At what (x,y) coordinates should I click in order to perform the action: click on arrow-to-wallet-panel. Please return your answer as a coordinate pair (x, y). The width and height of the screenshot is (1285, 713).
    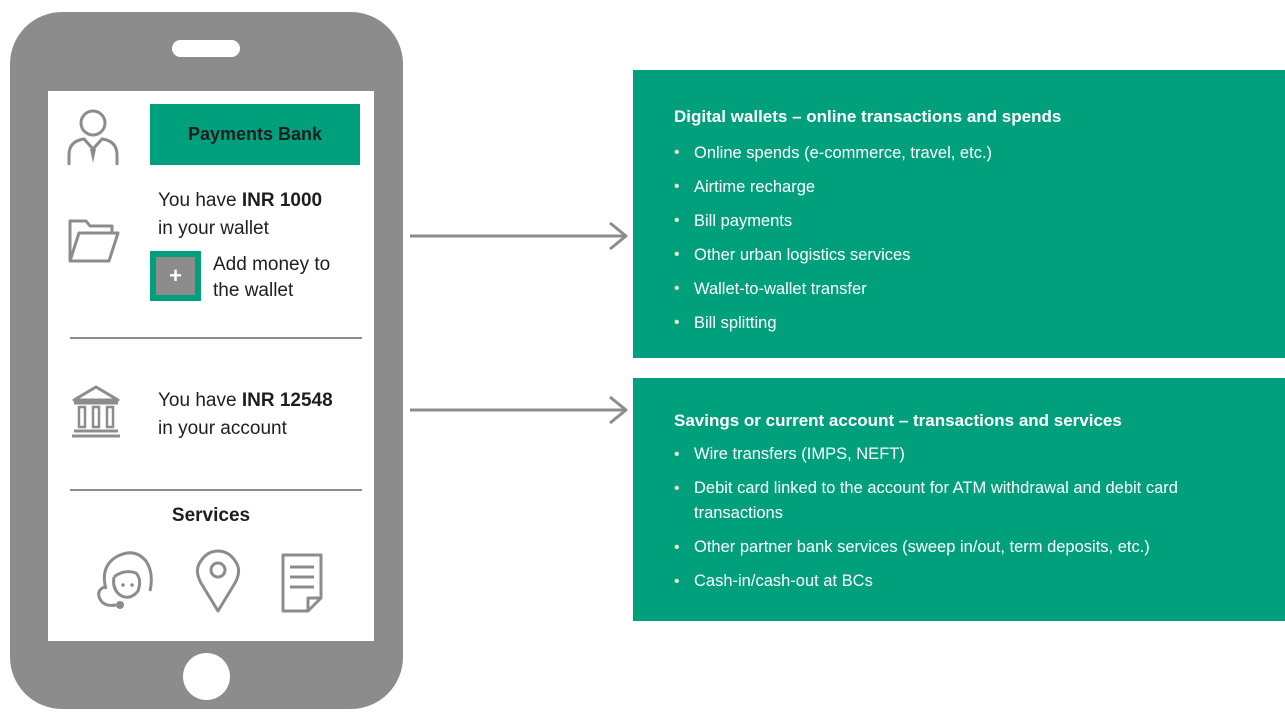
    Looking at the image, I should click on (521, 238).